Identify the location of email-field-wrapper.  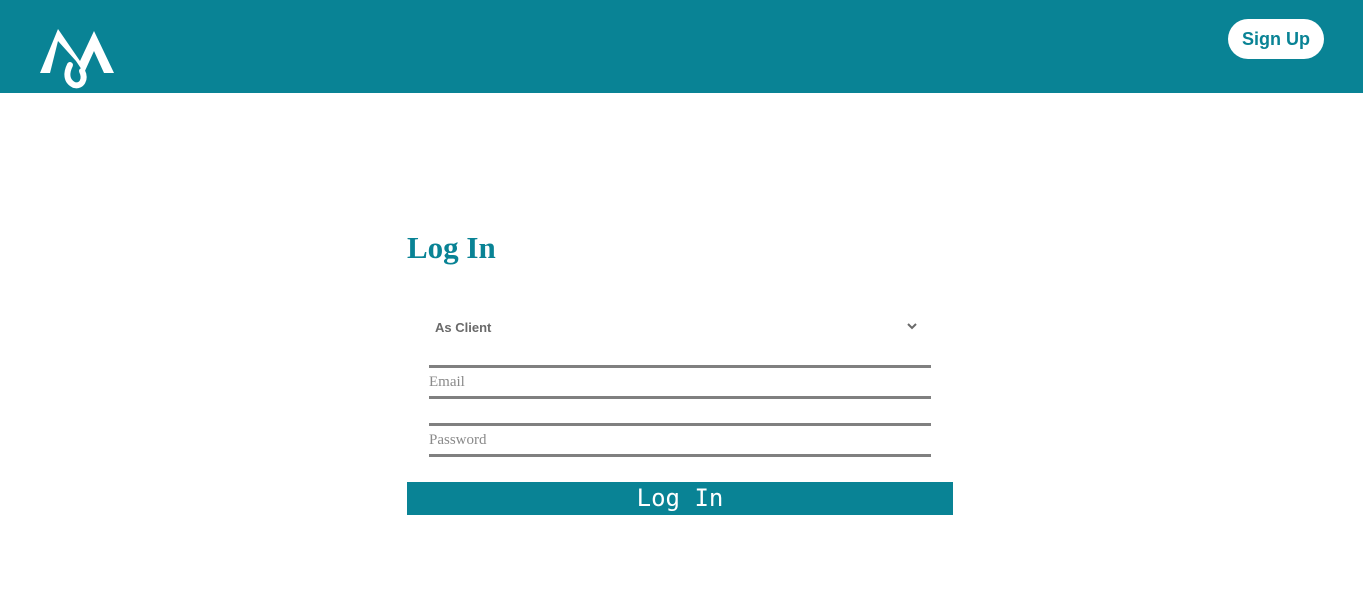
(680, 382).